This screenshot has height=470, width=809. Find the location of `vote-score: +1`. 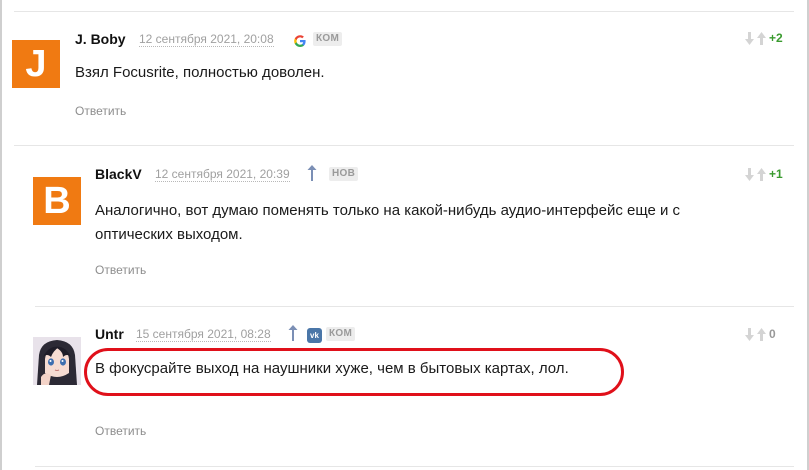

vote-score: +1 is located at coordinates (776, 174).